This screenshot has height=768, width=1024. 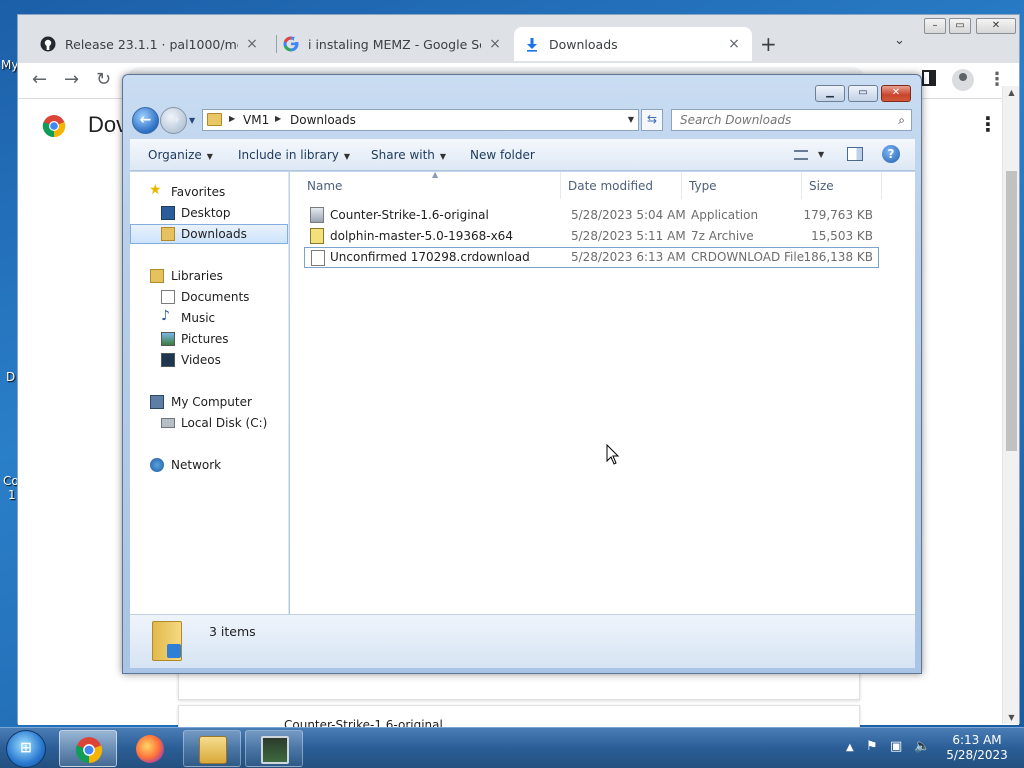 What do you see at coordinates (421, 236) in the screenshot?
I see `file-name: dolphin-master-5.0-19368-x64` at bounding box center [421, 236].